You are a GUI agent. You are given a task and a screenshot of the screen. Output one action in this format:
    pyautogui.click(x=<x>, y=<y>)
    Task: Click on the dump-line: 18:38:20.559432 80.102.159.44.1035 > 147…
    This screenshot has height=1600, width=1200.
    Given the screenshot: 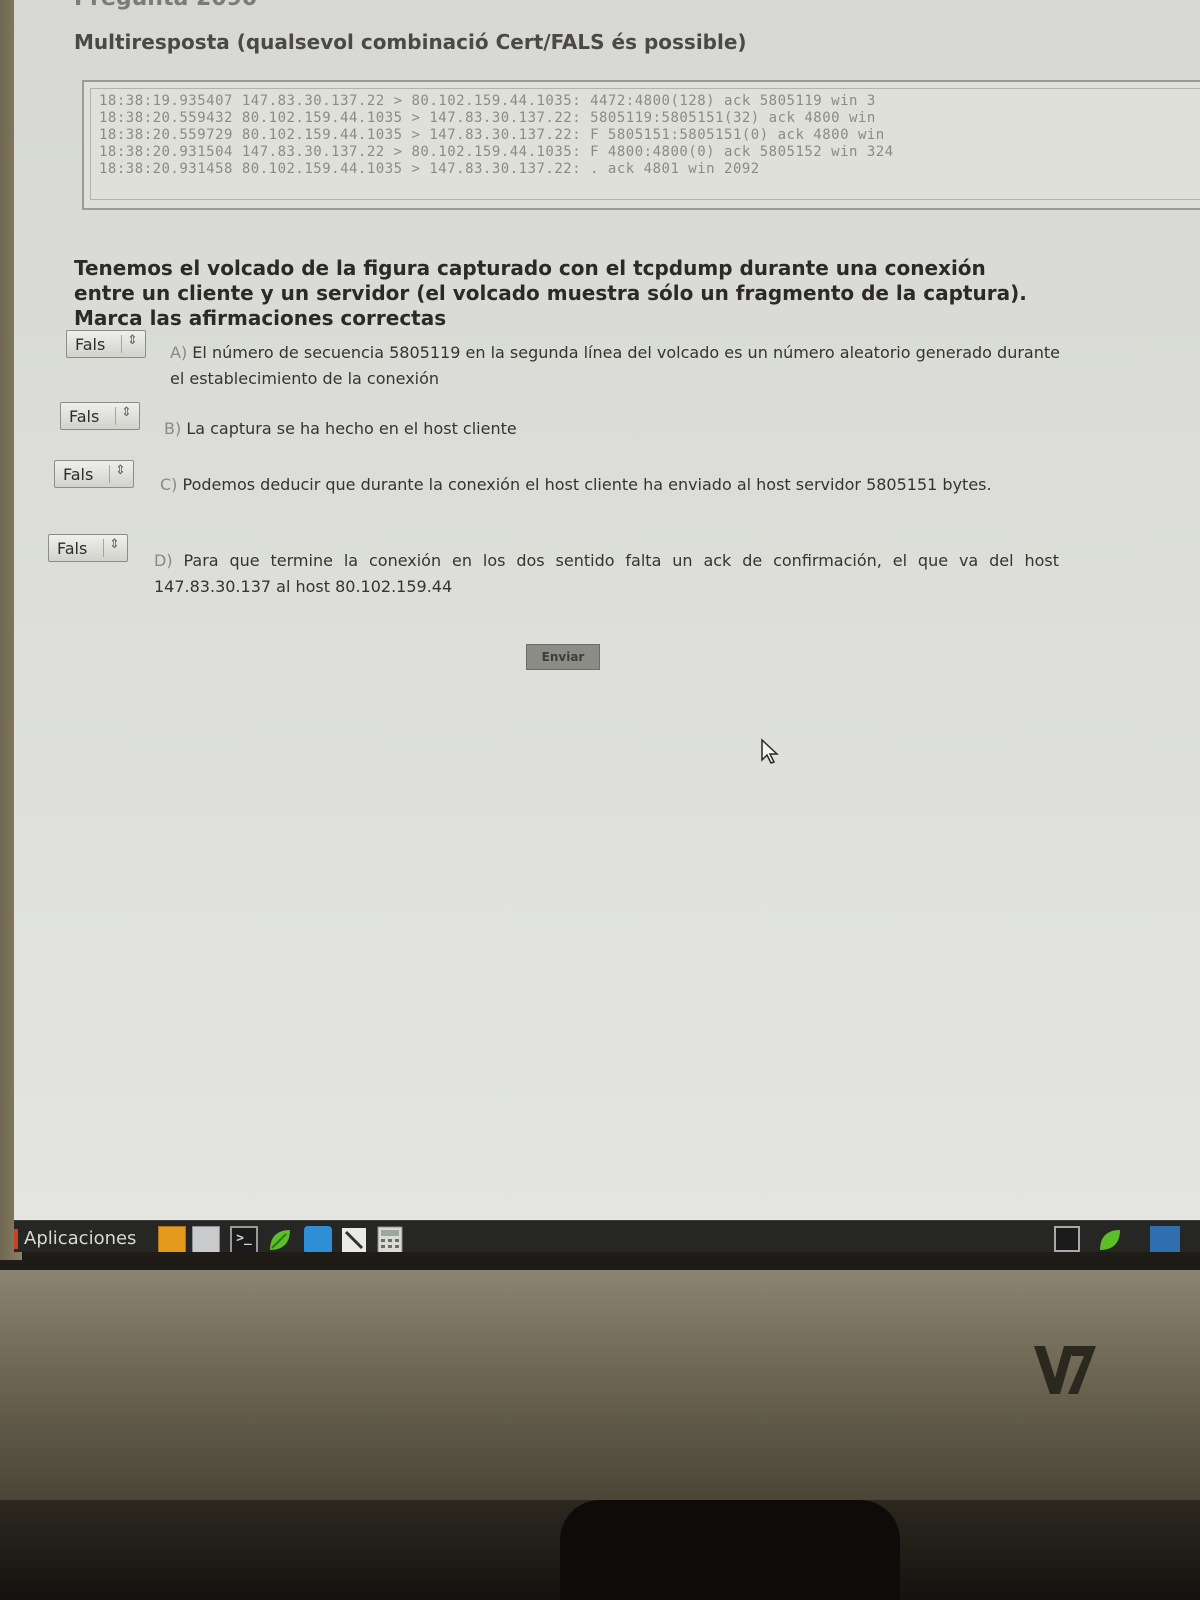 What is the action you would take?
    pyautogui.click(x=487, y=118)
    